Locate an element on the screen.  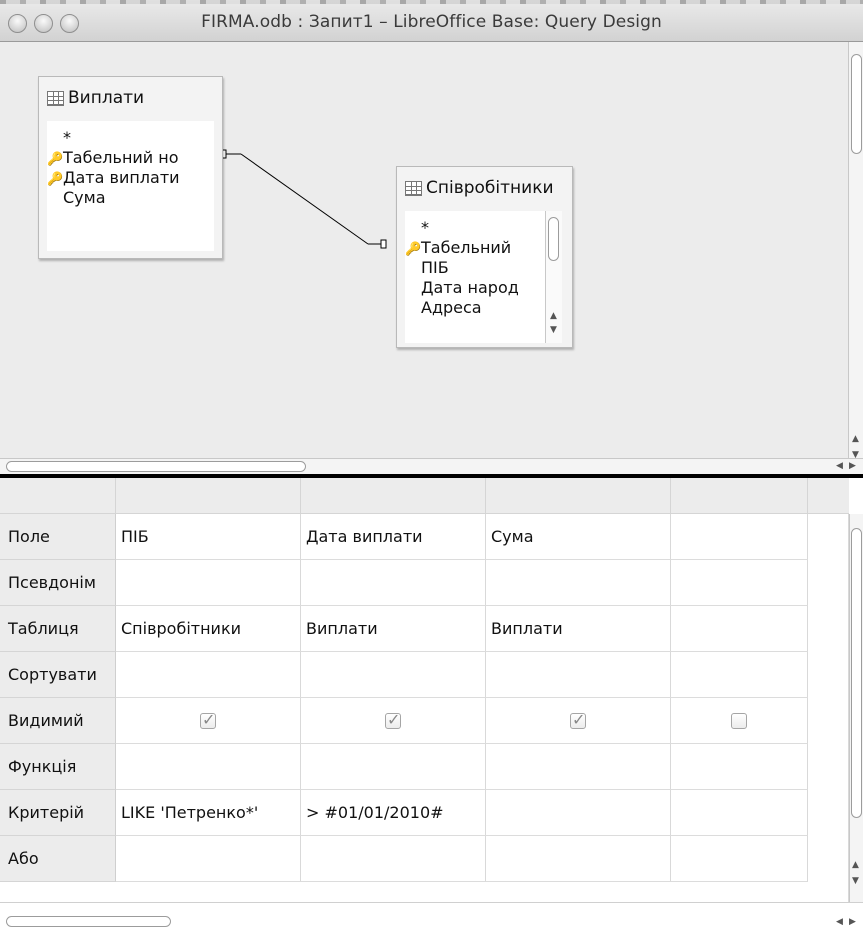
row-label-alias: Псевдонім is located at coordinates (58, 583).